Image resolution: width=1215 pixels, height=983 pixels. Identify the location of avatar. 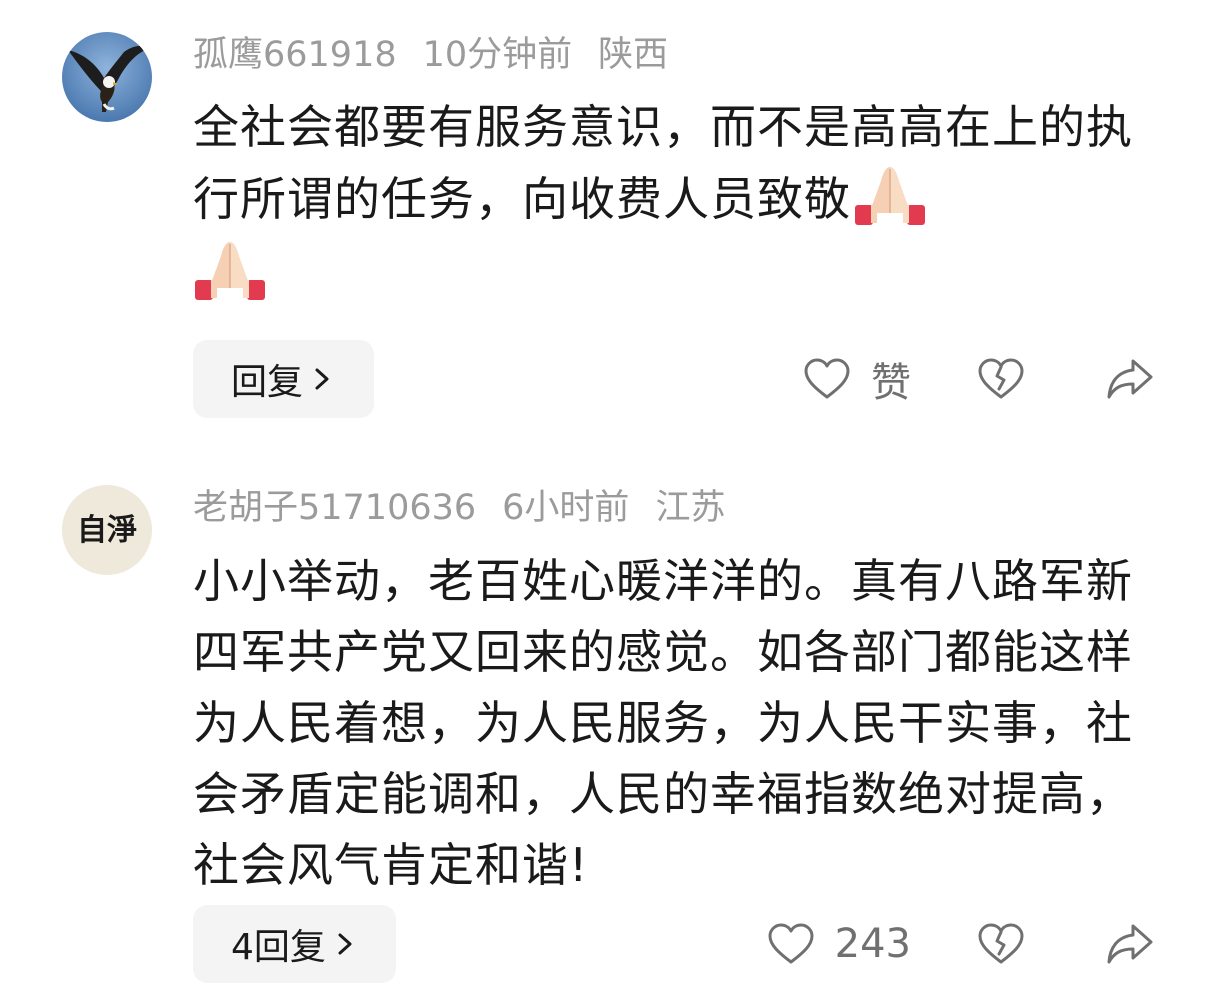
(107, 77).